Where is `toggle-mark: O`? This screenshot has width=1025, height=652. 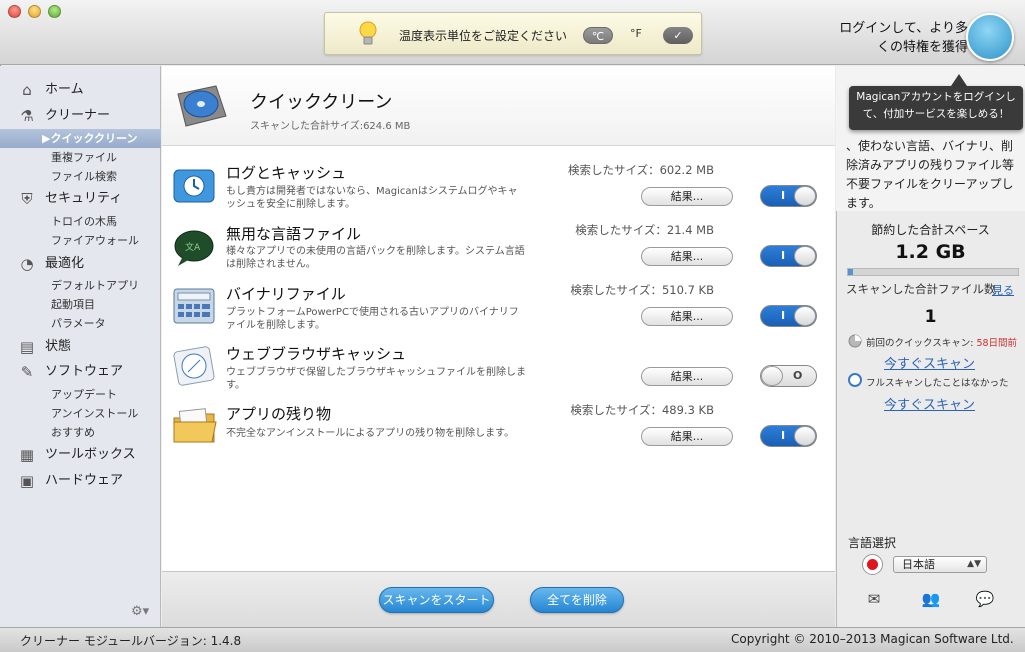
toggle-mark: O is located at coordinates (798, 375).